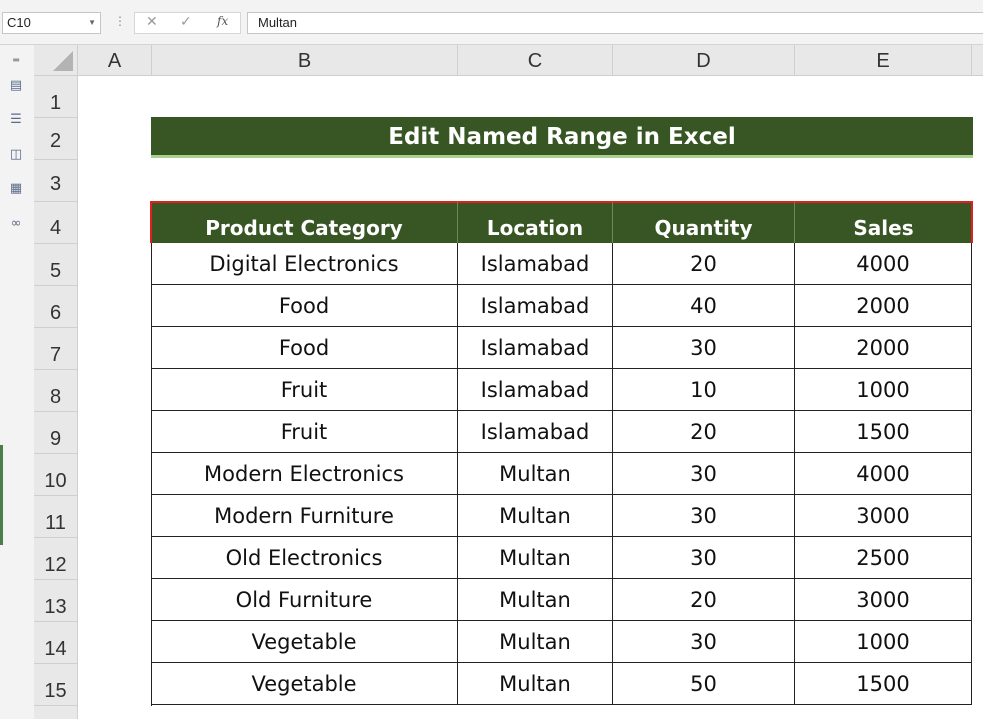 The image size is (983, 719). What do you see at coordinates (304, 600) in the screenshot?
I see `cell-product-category: Old Furniture` at bounding box center [304, 600].